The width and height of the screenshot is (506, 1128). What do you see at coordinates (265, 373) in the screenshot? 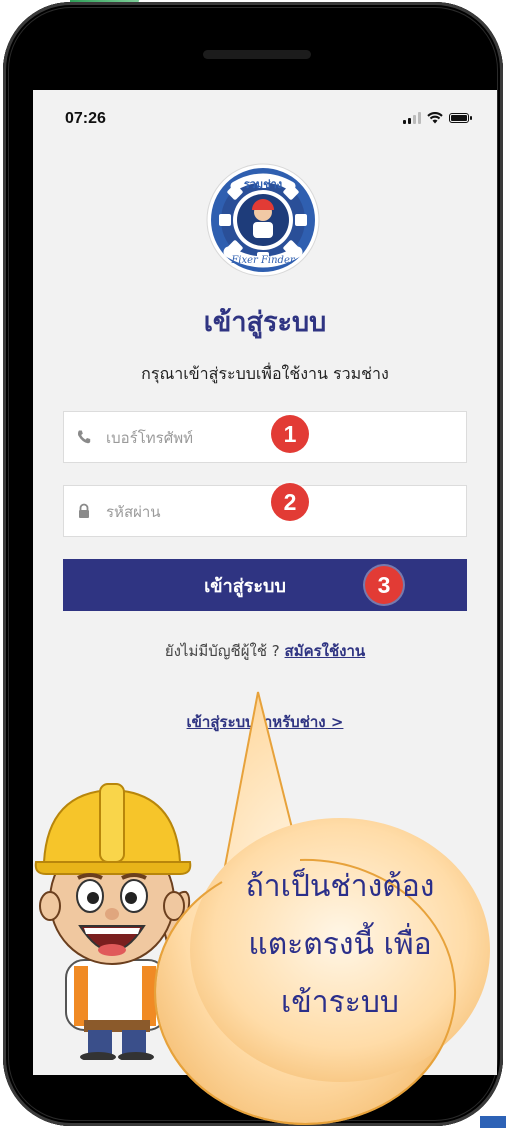
I see `page-subtitle: กรุณาเข้าสู่ระบบเพื่อใช้งาน รวมช่าง` at bounding box center [265, 373].